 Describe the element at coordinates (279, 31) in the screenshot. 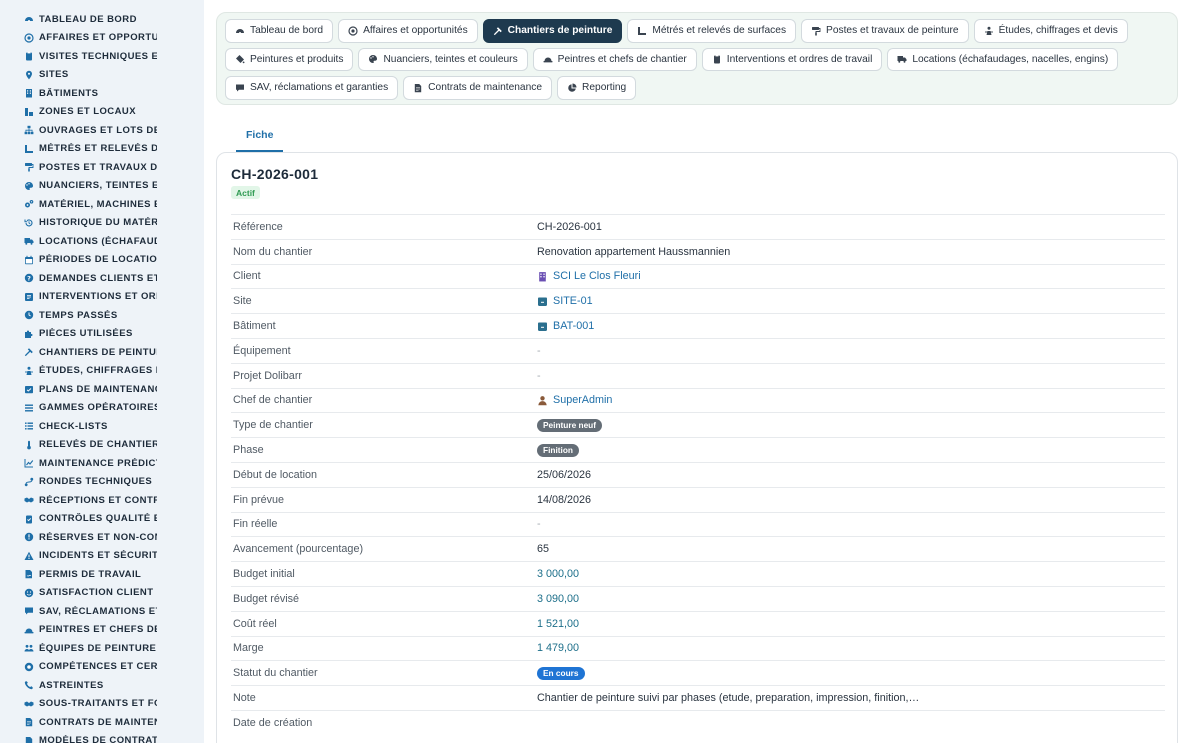

I see `nav-pill-tableau-de-bord: Tableau de bord` at that location.